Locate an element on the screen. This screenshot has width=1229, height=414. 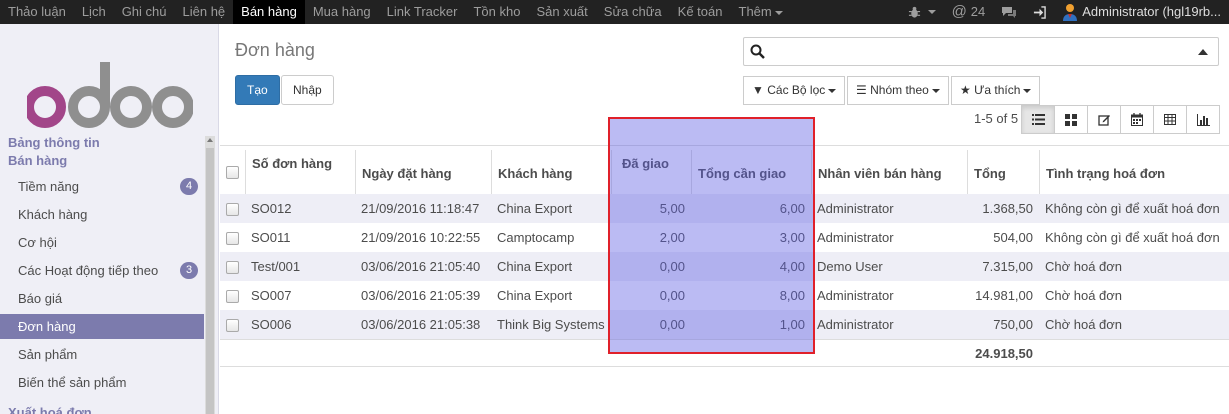
order-date: 21/09/2016 11:18:47 is located at coordinates (420, 208).